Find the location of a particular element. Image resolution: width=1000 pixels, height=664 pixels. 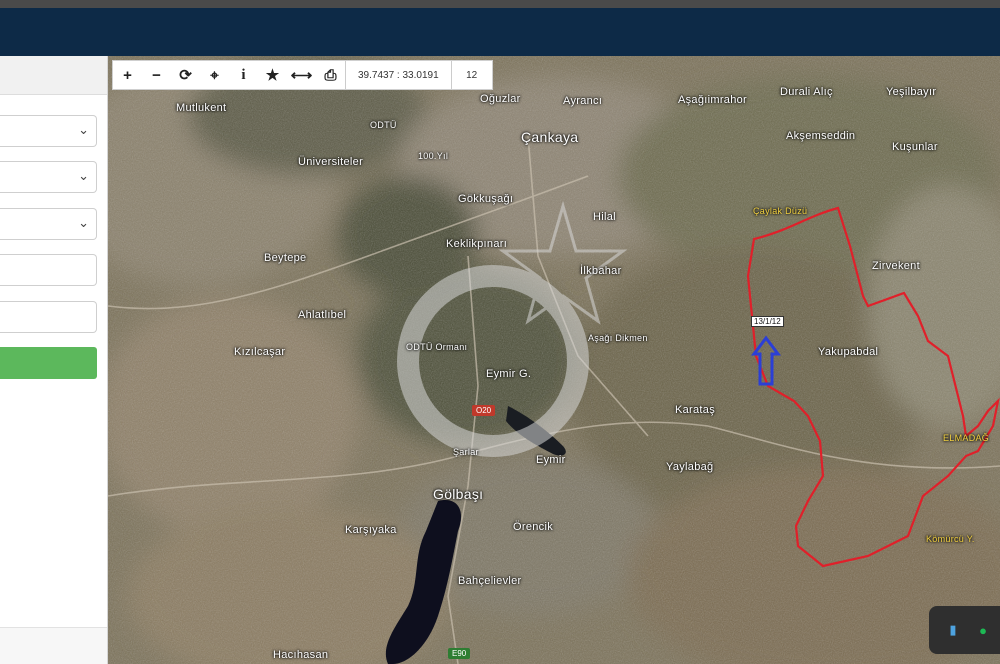

label-eymir: Eymir is located at coordinates (551, 460).